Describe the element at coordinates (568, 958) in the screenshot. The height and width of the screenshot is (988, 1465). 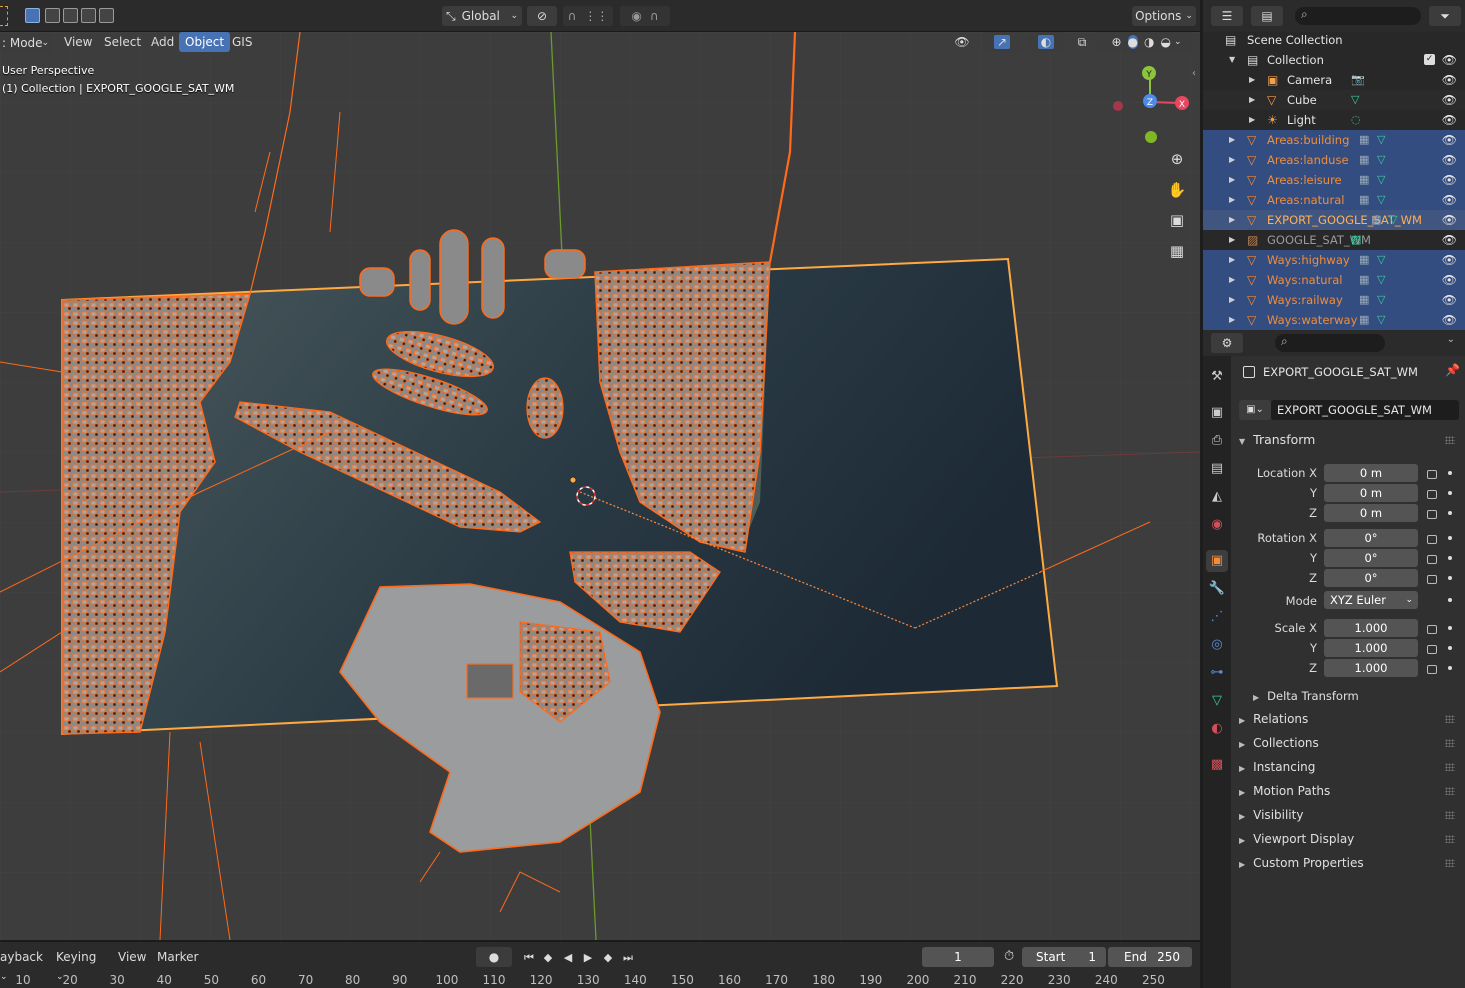
I see `play-reverse-icon: ◀` at that location.